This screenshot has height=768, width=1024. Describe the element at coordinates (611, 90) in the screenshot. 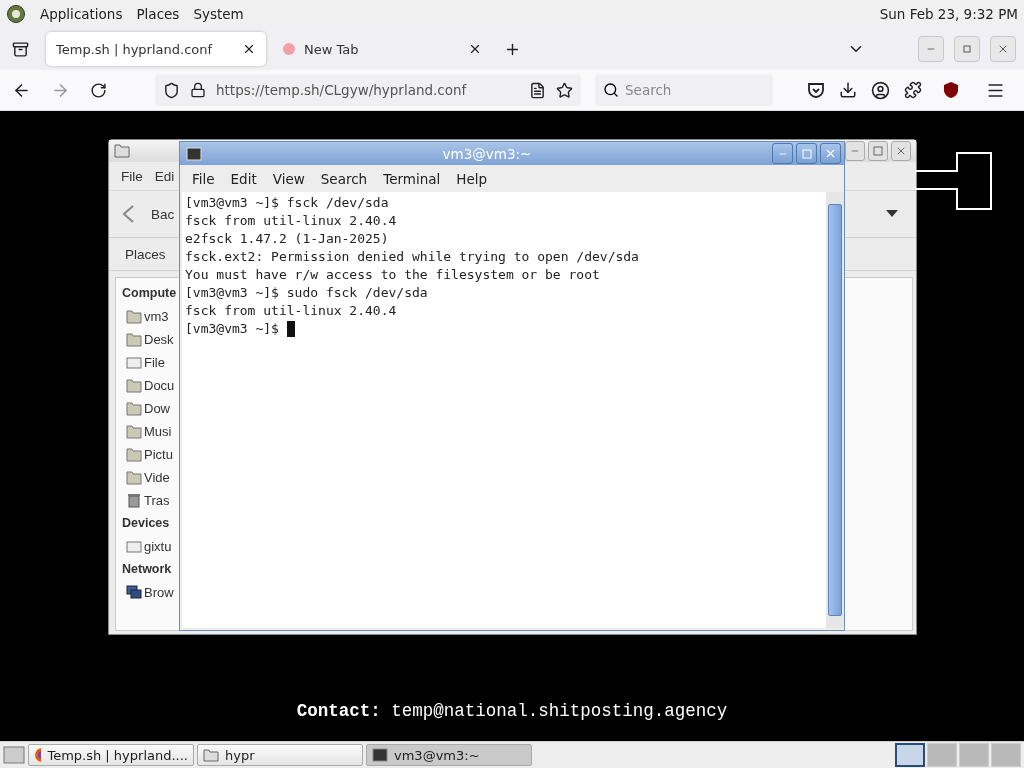

I see `search-icon` at that location.